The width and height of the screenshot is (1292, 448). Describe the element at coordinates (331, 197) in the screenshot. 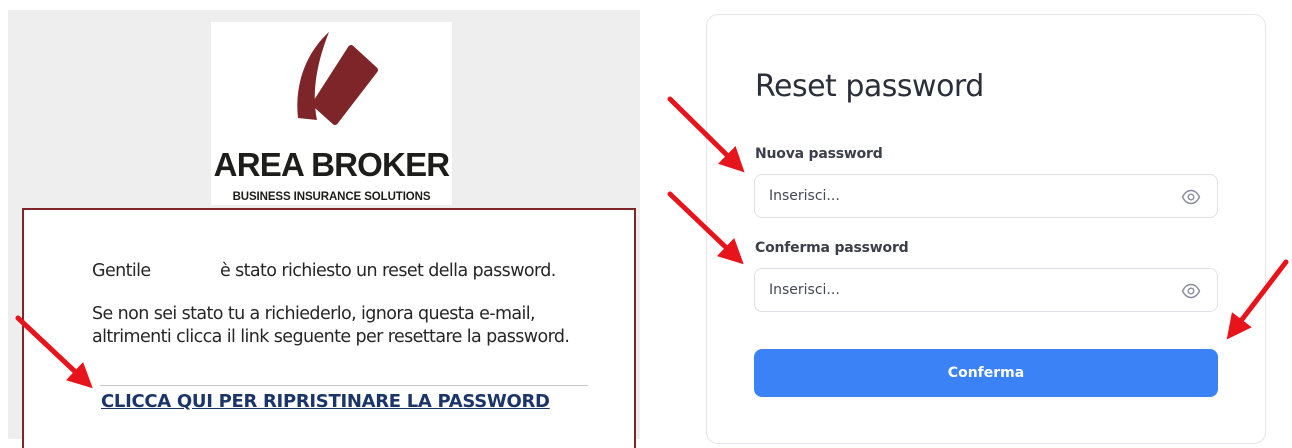

I see `logo-subtitle: BUSINESS INSURANCE SOLUTIONS` at that location.